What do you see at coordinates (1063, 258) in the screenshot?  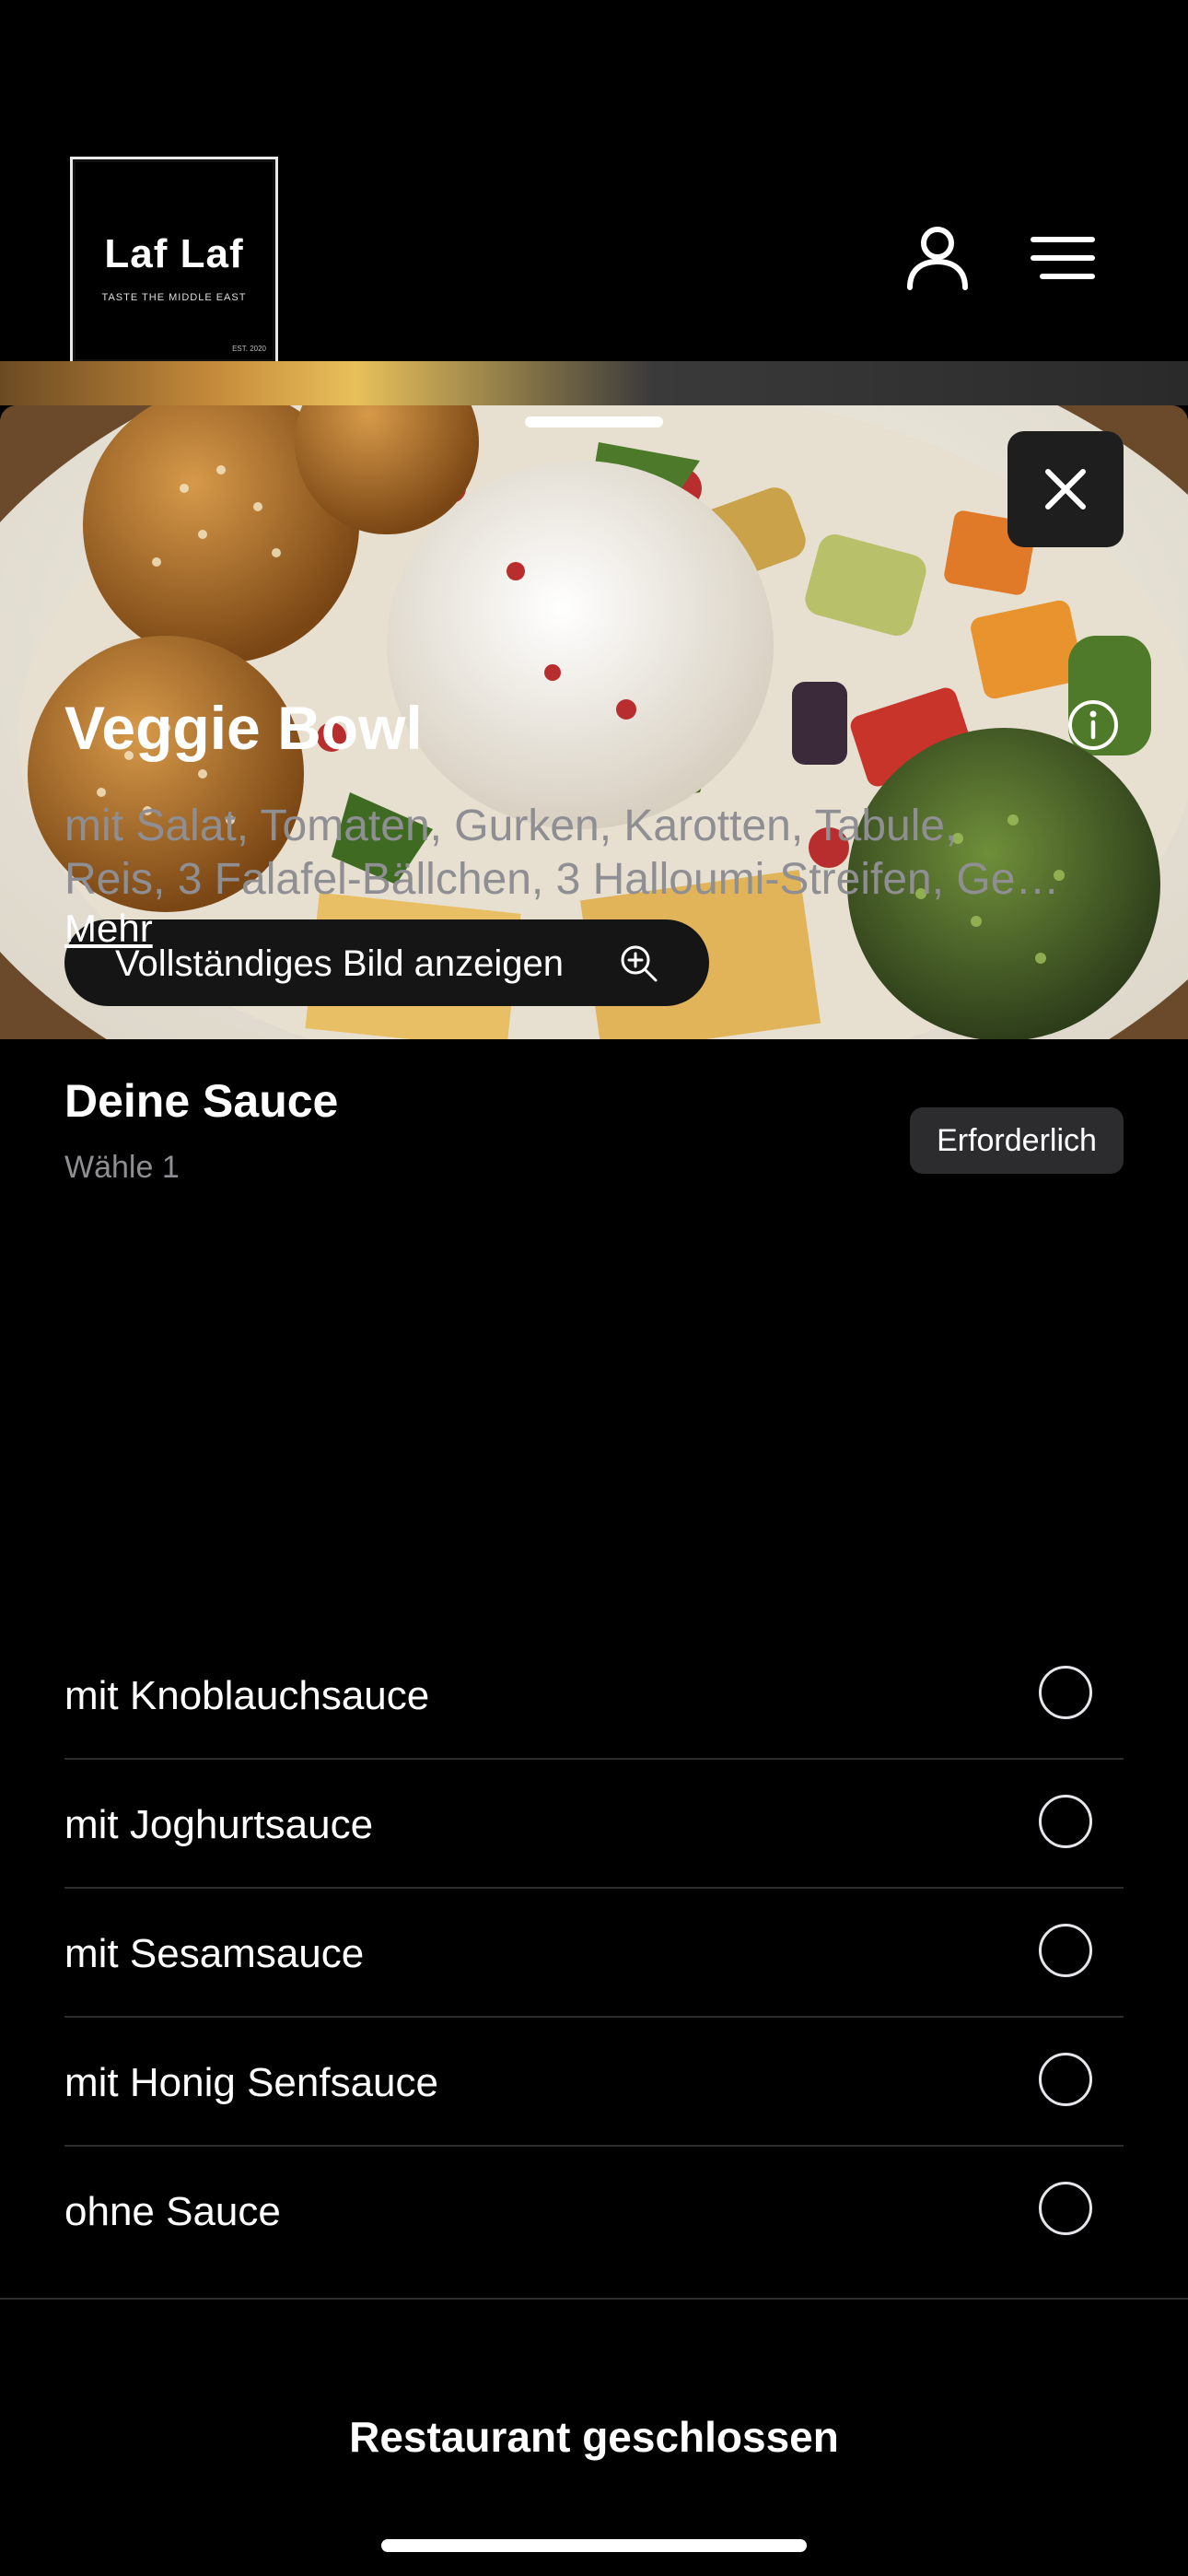 I see `hamburger-menu-icon` at bounding box center [1063, 258].